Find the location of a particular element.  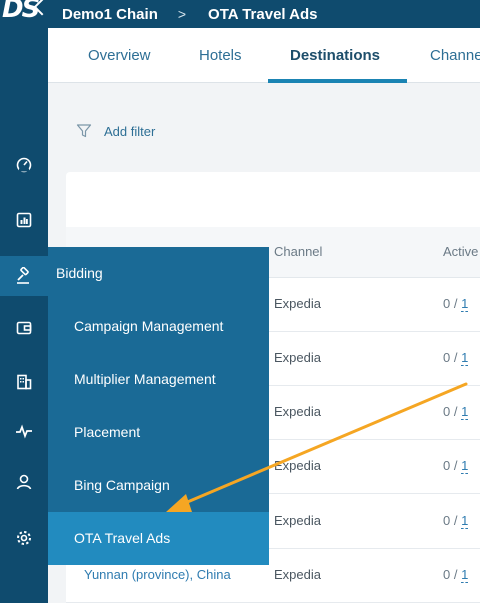

sidebar-rail is located at coordinates (24, 315).